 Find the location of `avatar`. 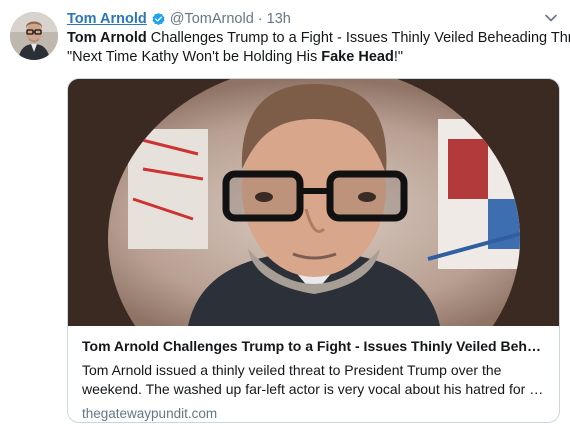

avatar is located at coordinates (34, 36).